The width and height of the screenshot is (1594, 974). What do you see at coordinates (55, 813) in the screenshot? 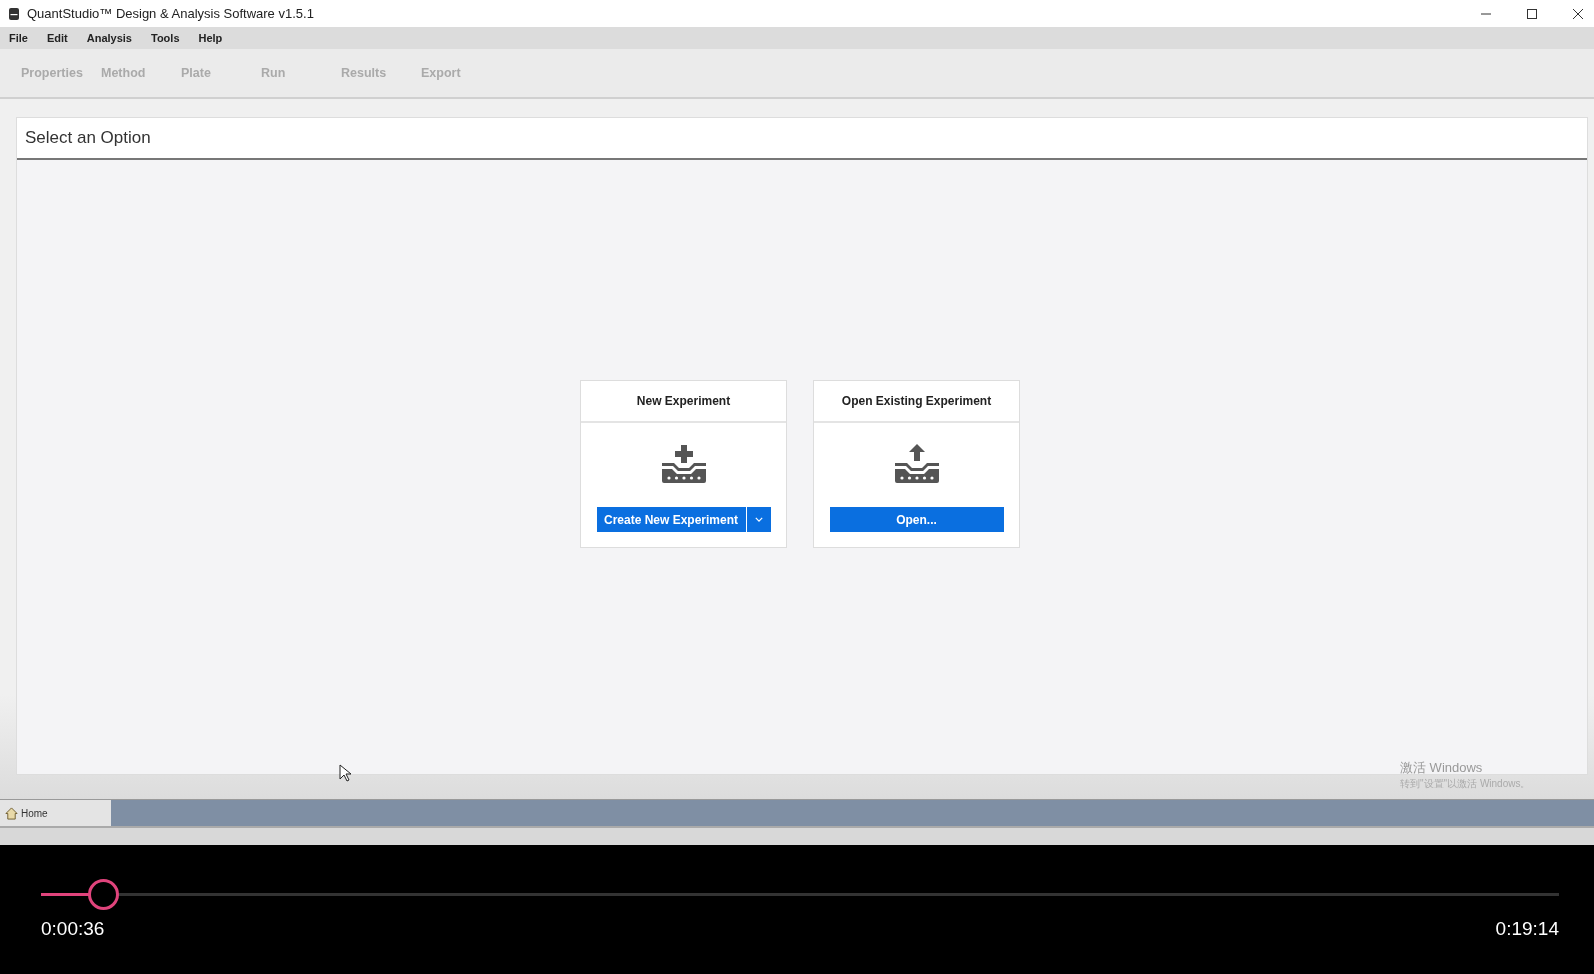
I see `home-tab: Home` at bounding box center [55, 813].